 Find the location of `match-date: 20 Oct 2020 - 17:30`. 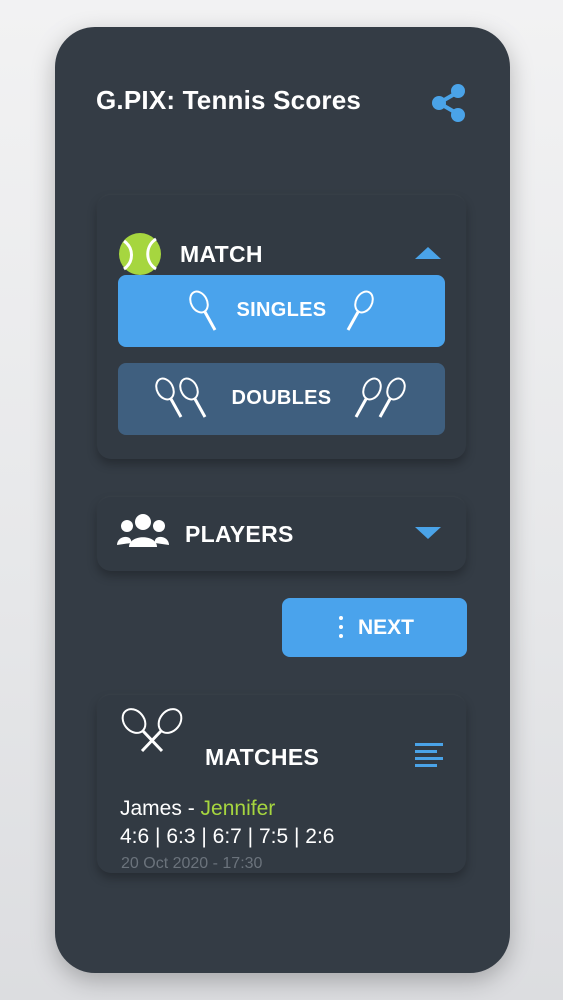

match-date: 20 Oct 2020 - 17:30 is located at coordinates (192, 863).